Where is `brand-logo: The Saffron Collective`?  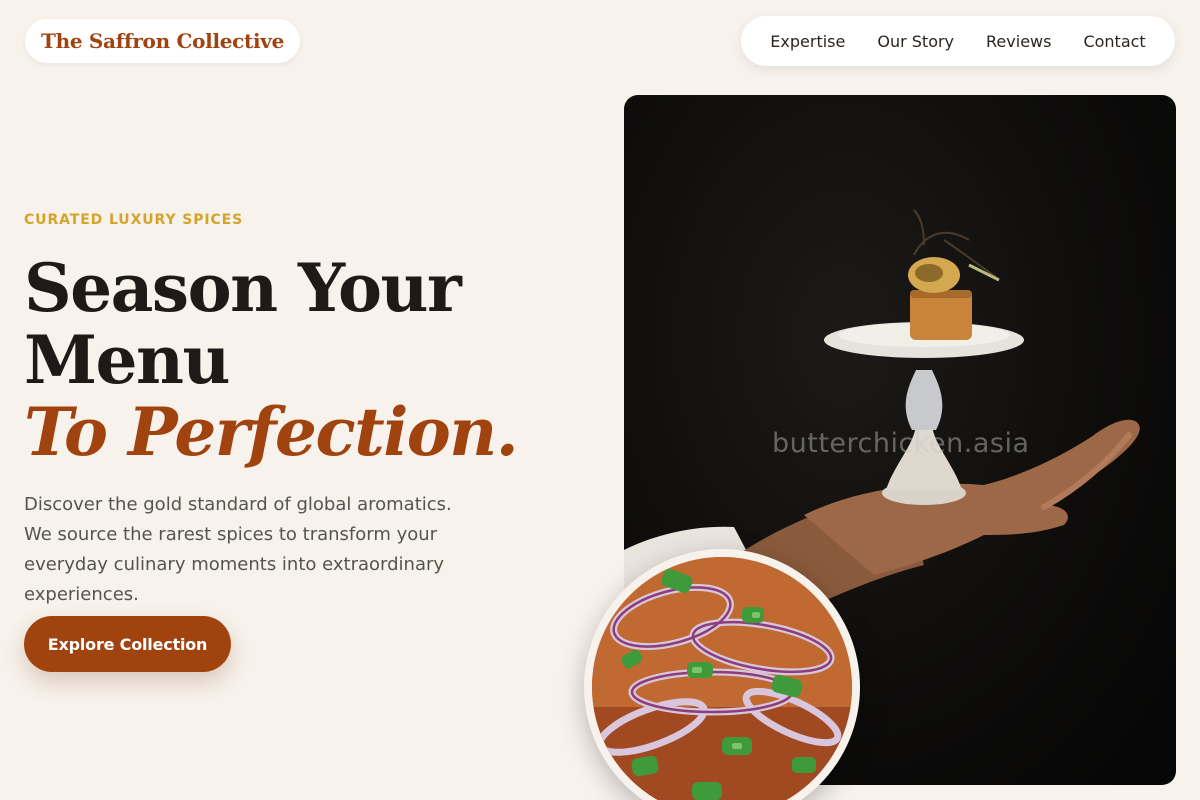 brand-logo: The Saffron Collective is located at coordinates (163, 41).